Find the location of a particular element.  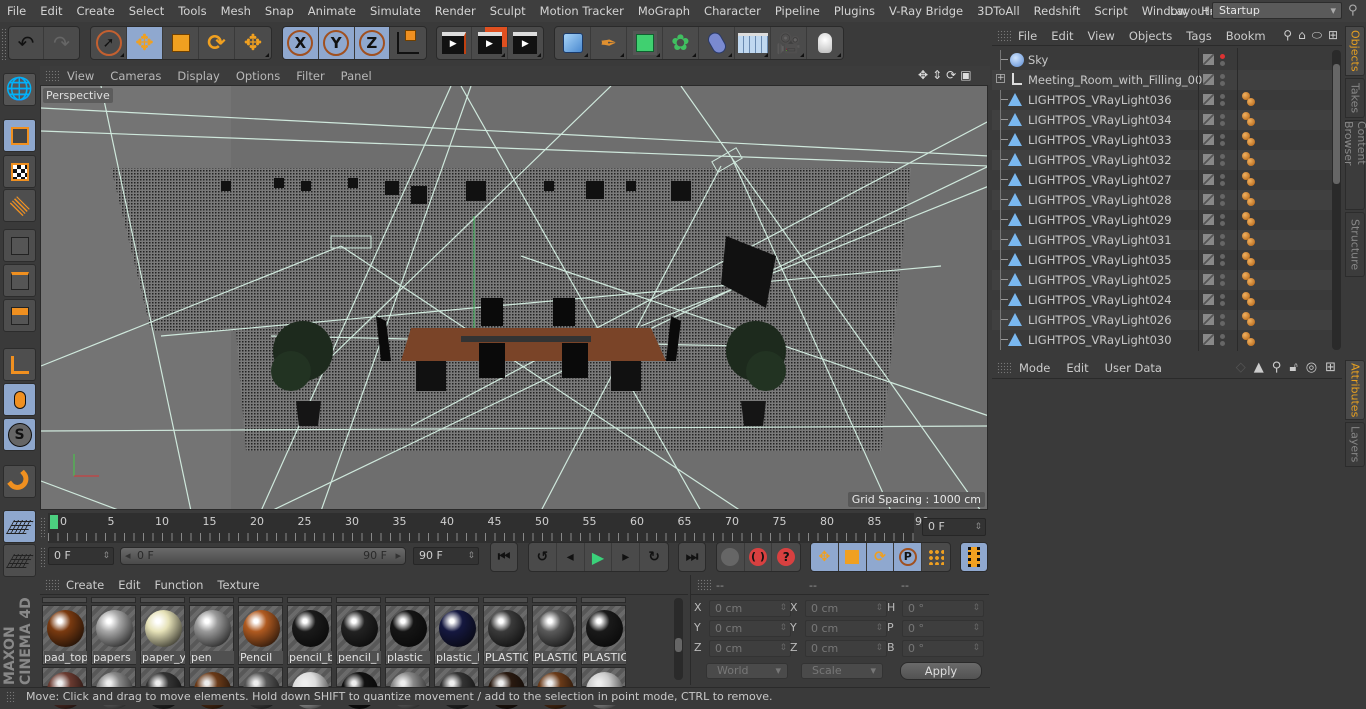

redo-button: ↷ is located at coordinates (61, 43).